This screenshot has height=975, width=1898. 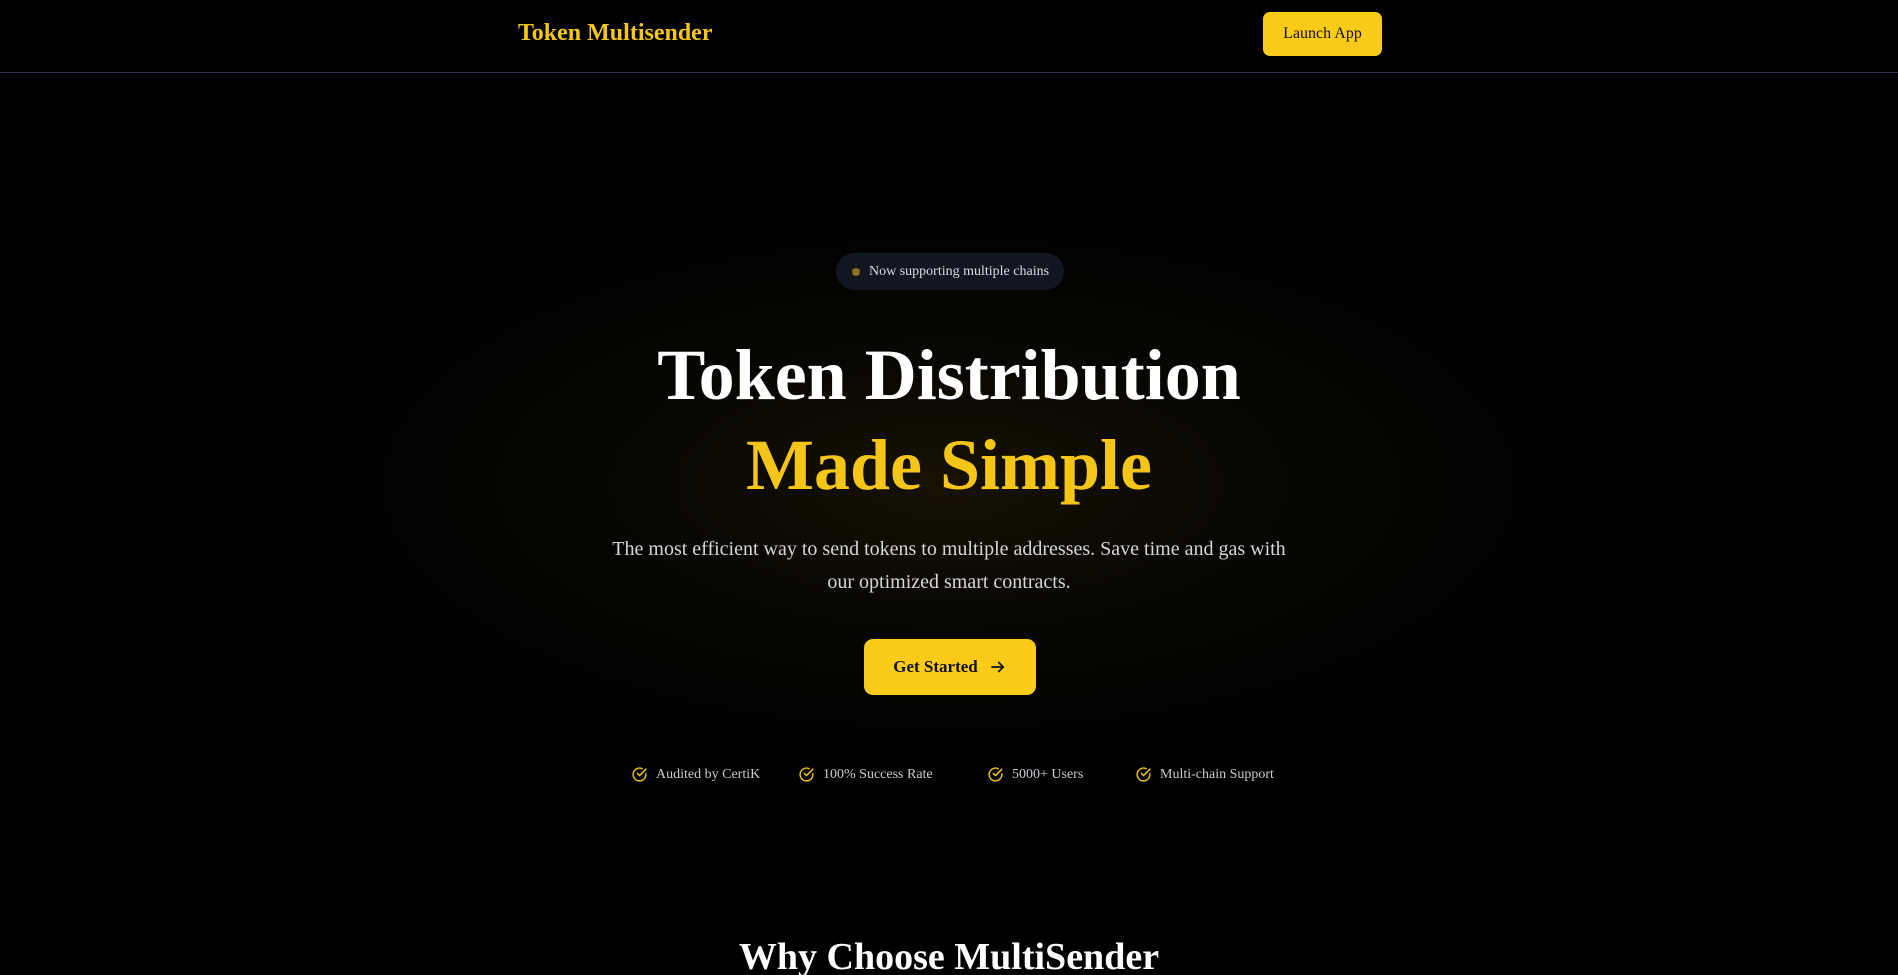 I want to click on feature-item-multichain: Multi-chain Support, so click(x=1204, y=774).